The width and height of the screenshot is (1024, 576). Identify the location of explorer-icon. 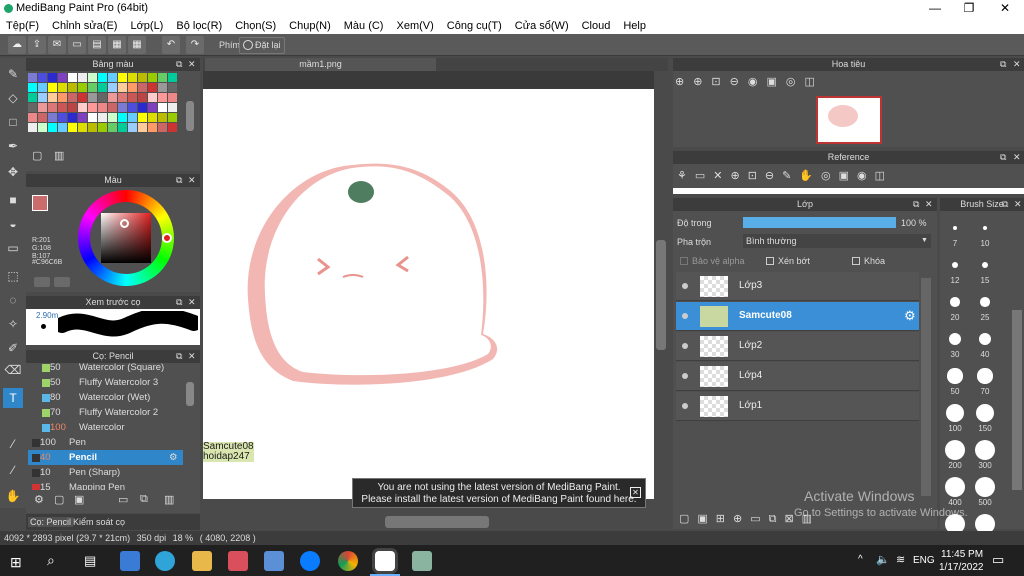
(202, 561).